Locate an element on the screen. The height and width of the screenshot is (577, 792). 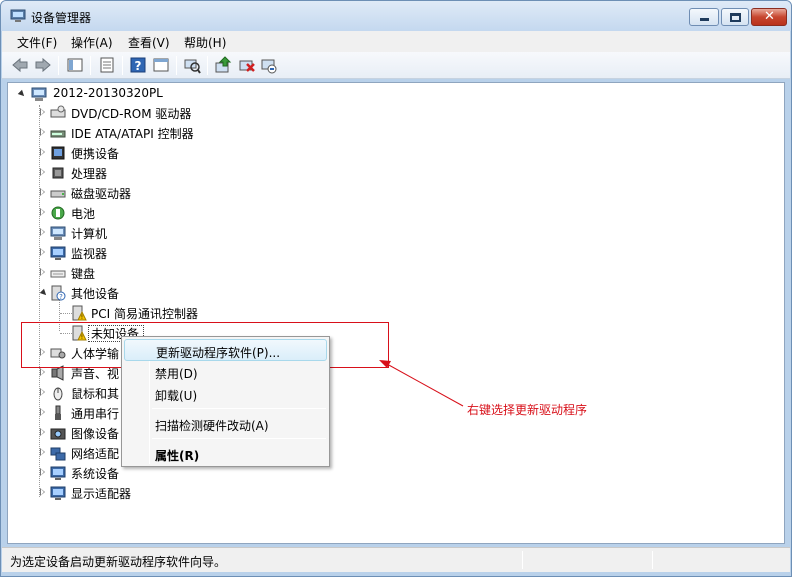
annotation-text: 右键选择更新驱动程序 is located at coordinates (527, 410).